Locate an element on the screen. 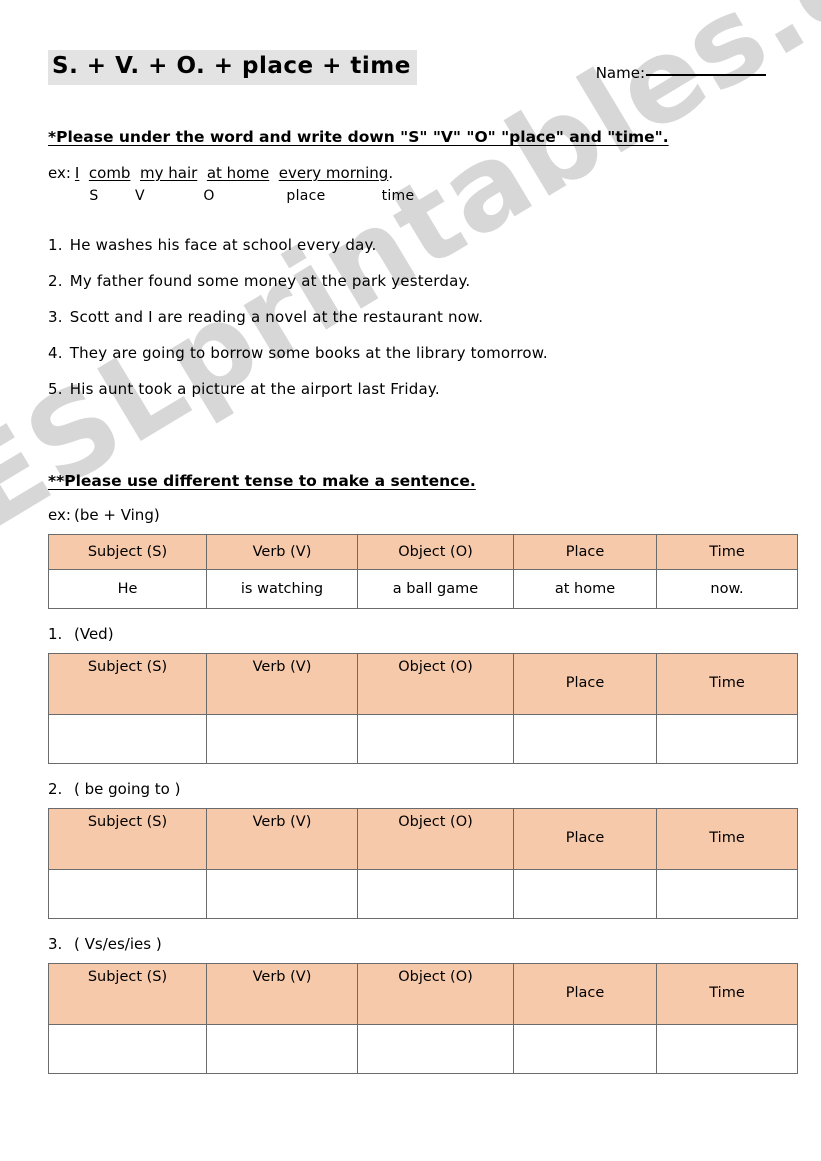 This screenshot has width=821, height=1161. tense-text-1: (Ved) is located at coordinates (94, 633).